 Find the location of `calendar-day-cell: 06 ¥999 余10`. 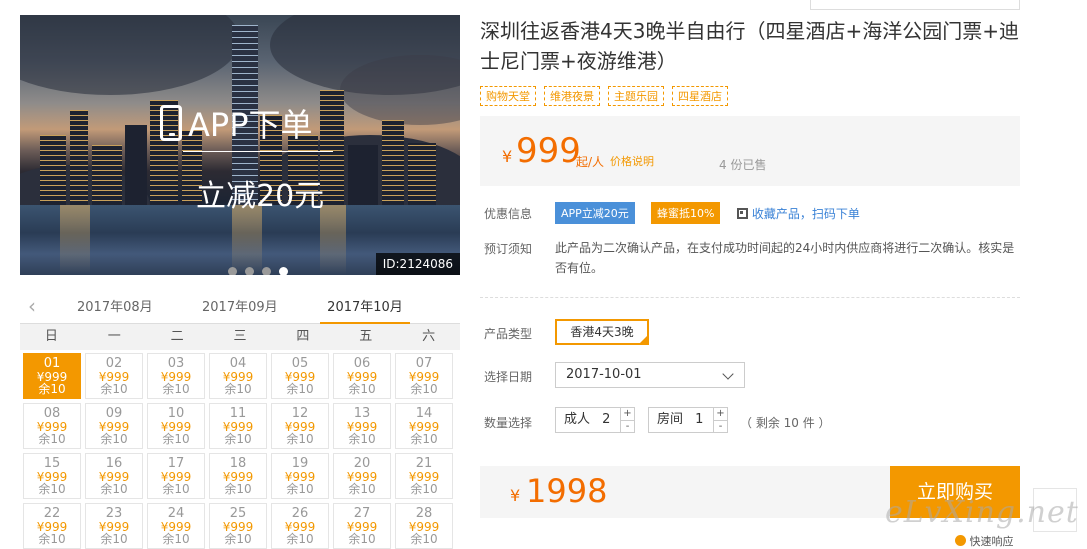

calendar-day-cell: 06 ¥999 余10 is located at coordinates (362, 376).